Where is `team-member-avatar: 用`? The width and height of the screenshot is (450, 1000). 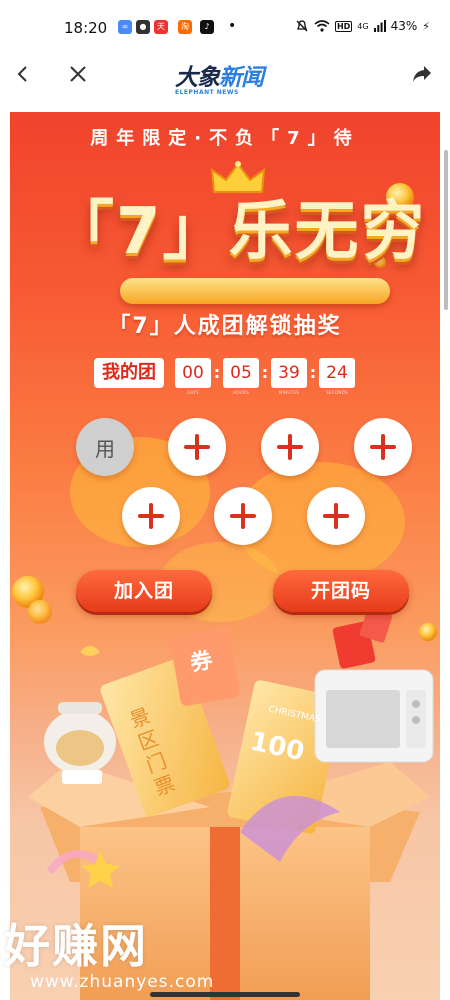 team-member-avatar: 用 is located at coordinates (105, 447).